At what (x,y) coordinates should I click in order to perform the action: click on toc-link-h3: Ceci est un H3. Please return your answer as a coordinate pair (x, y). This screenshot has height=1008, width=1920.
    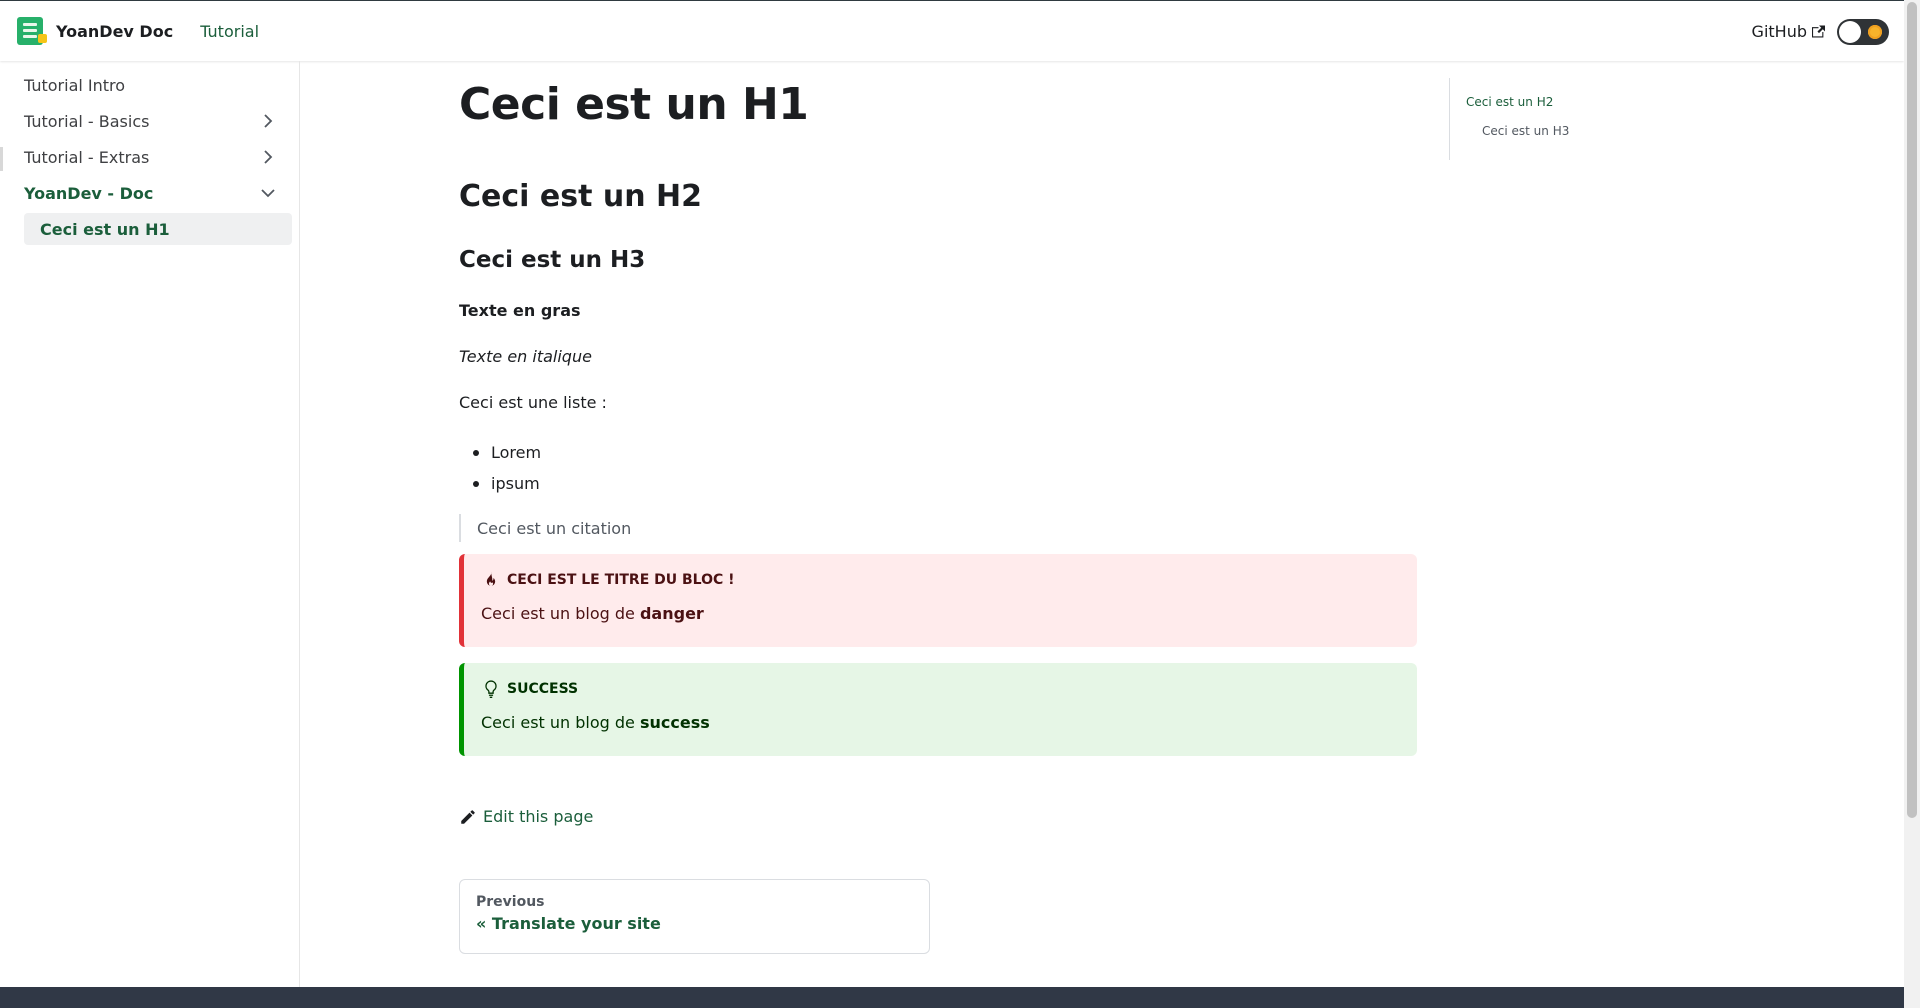
    Looking at the image, I should click on (1525, 131).